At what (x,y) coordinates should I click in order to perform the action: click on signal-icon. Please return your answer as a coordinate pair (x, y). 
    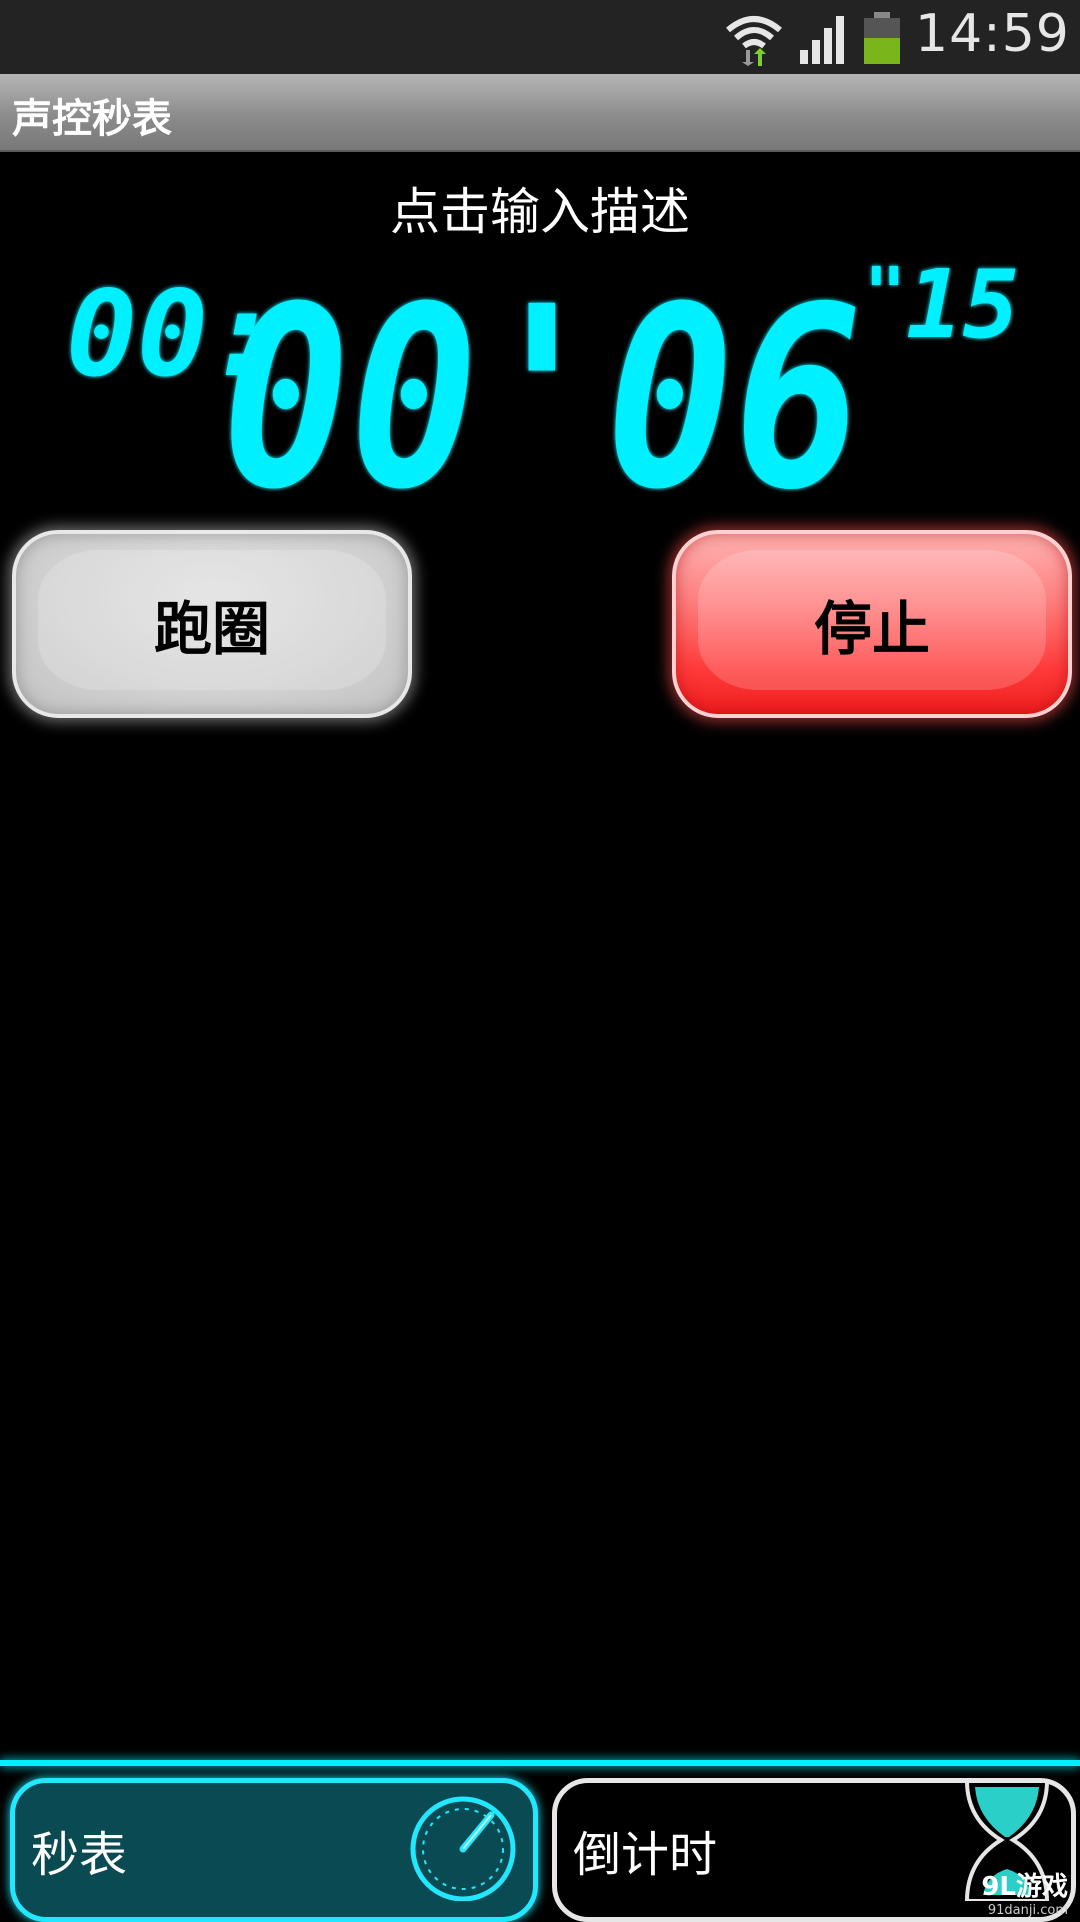
    Looking at the image, I should click on (822, 40).